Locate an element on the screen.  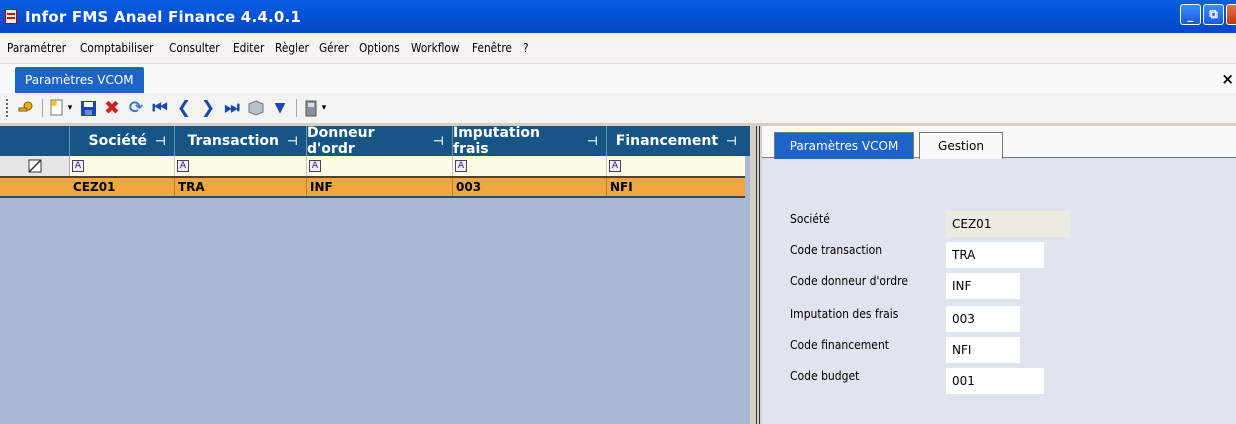
filter-row: A A A A A is located at coordinates (372, 166).